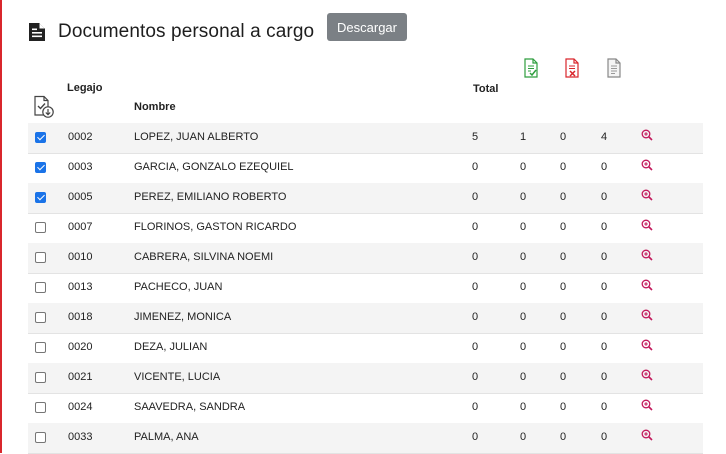 The width and height of the screenshot is (726, 454). What do you see at coordinates (367, 27) in the screenshot?
I see `download-button: Descargar` at bounding box center [367, 27].